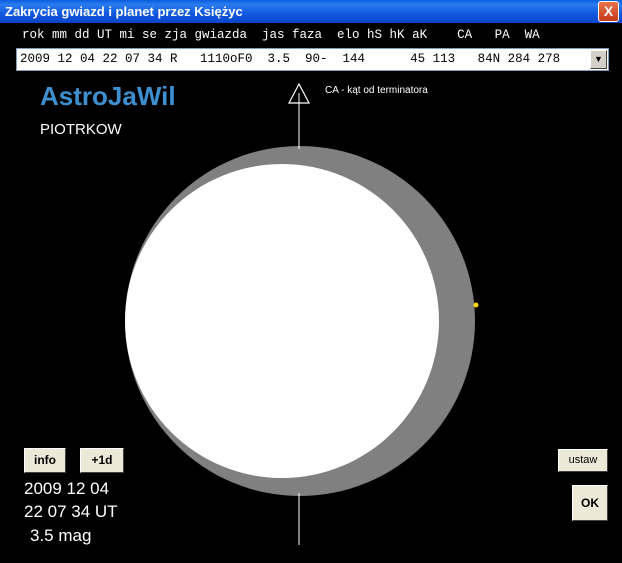  Describe the element at coordinates (124, 11) in the screenshot. I see `window-title: Zakrycia gwiazd i planet przez Księżyc` at that location.